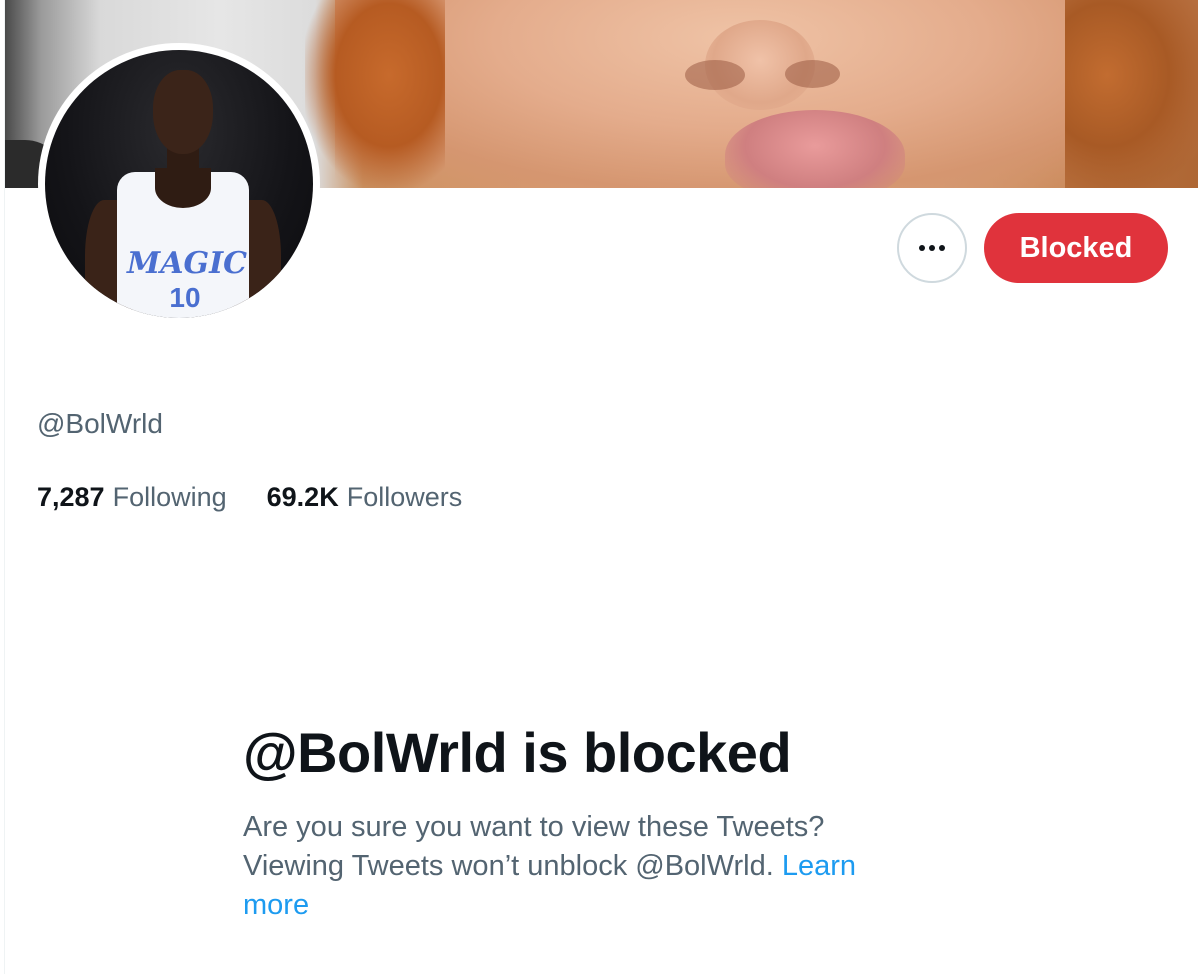 The image size is (1198, 974). I want to click on blocked-button: Blocked, so click(1076, 248).